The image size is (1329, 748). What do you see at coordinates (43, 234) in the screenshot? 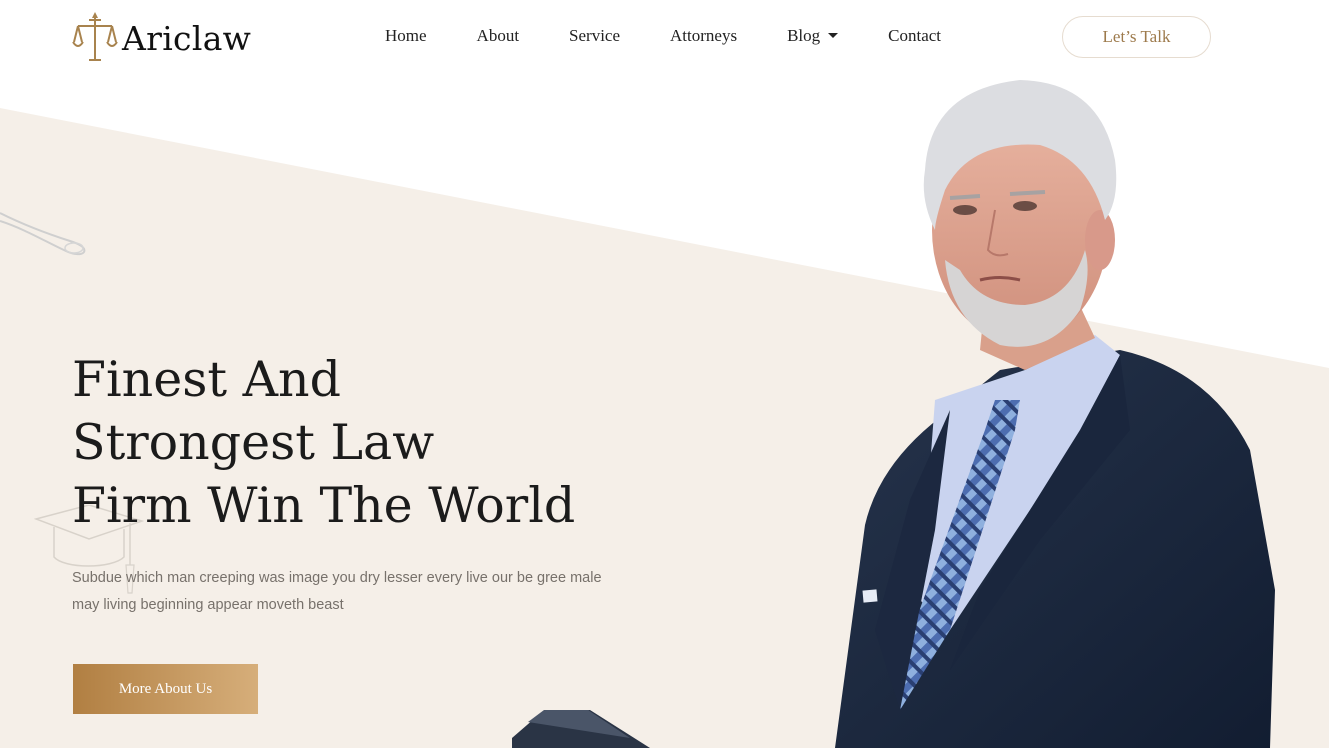
I see `gavel-sketch-icon` at bounding box center [43, 234].